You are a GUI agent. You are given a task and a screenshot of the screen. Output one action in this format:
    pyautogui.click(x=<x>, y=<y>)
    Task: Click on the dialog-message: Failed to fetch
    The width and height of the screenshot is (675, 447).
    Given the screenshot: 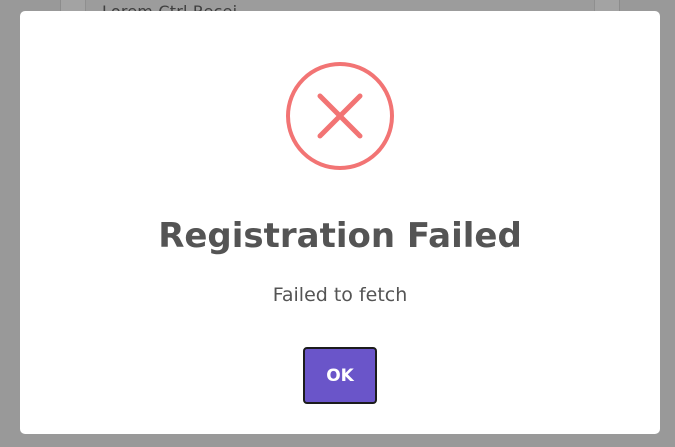 What is the action you would take?
    pyautogui.click(x=340, y=295)
    